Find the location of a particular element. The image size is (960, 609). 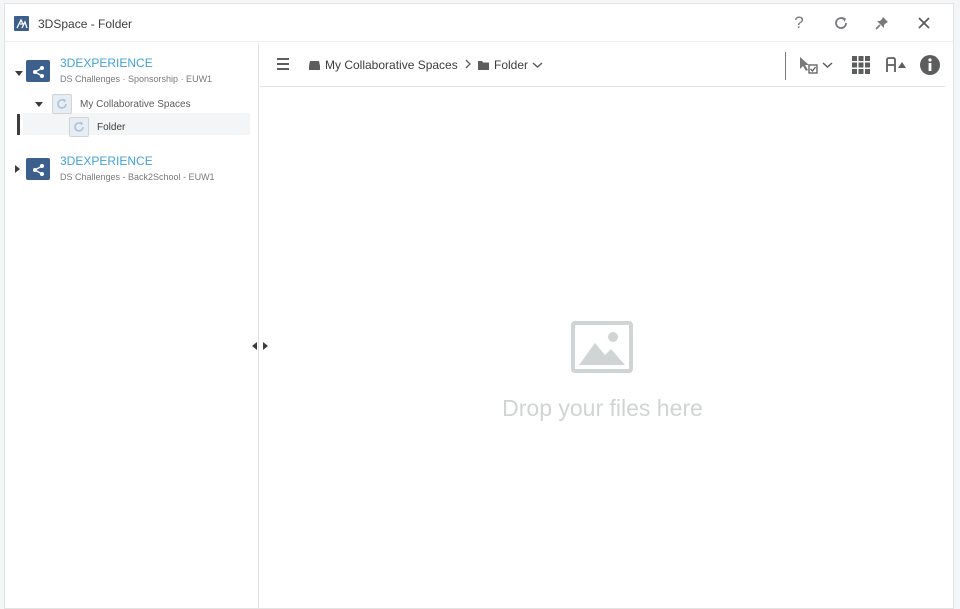

hamburger-icon is located at coordinates (283, 64).